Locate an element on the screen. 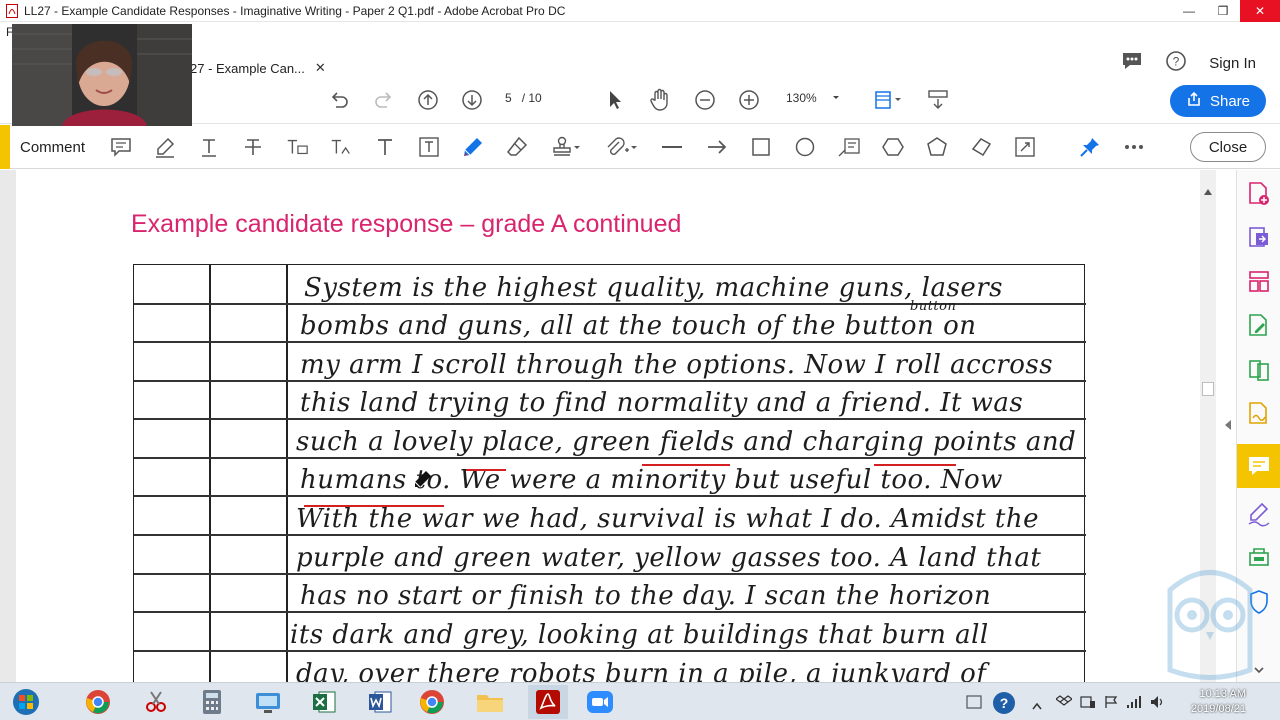 Image resolution: width=1280 pixels, height=720 pixels. pencil-draw-icon is located at coordinates (473, 147).